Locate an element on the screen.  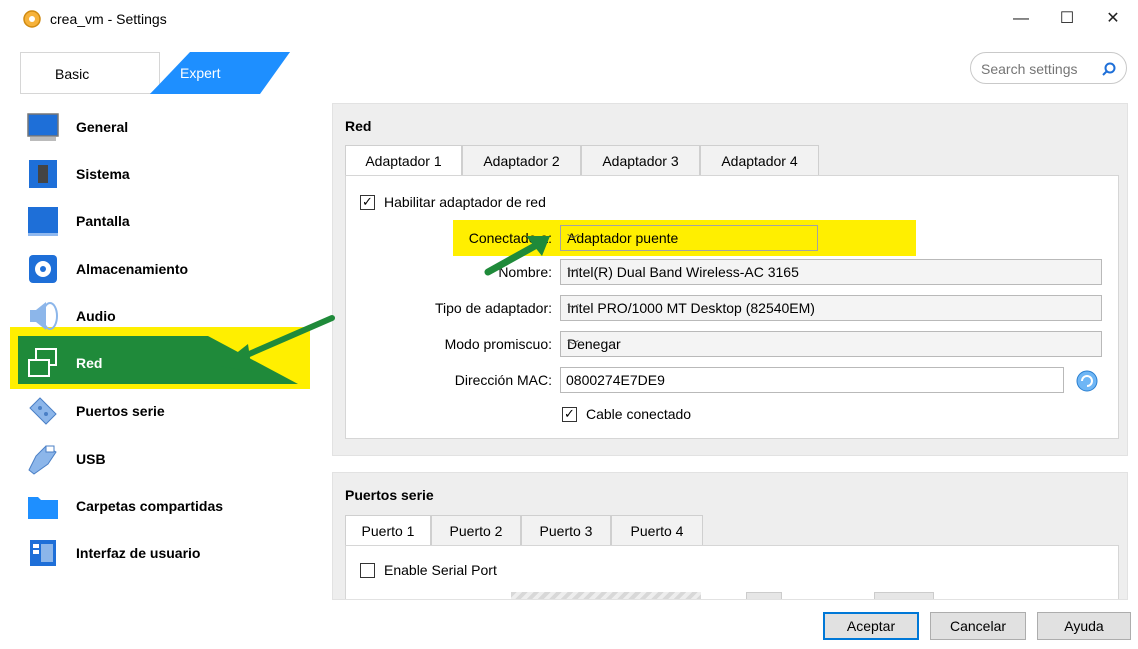
basic-mode-label: Basic is located at coordinates (72, 74).